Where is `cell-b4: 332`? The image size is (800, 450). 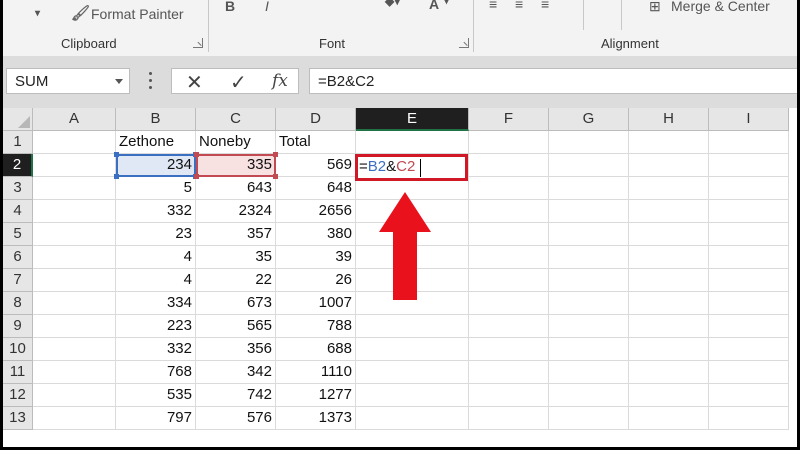 cell-b4: 332 is located at coordinates (156, 211).